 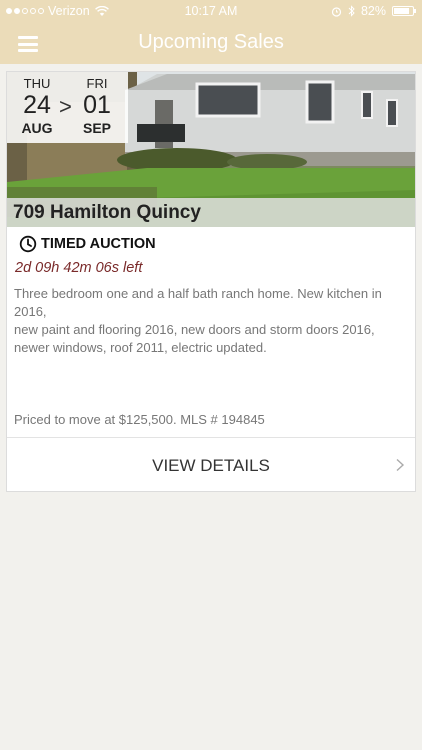 I want to click on countdown-timer: 2d 09h 42m 06s left, so click(x=79, y=268).